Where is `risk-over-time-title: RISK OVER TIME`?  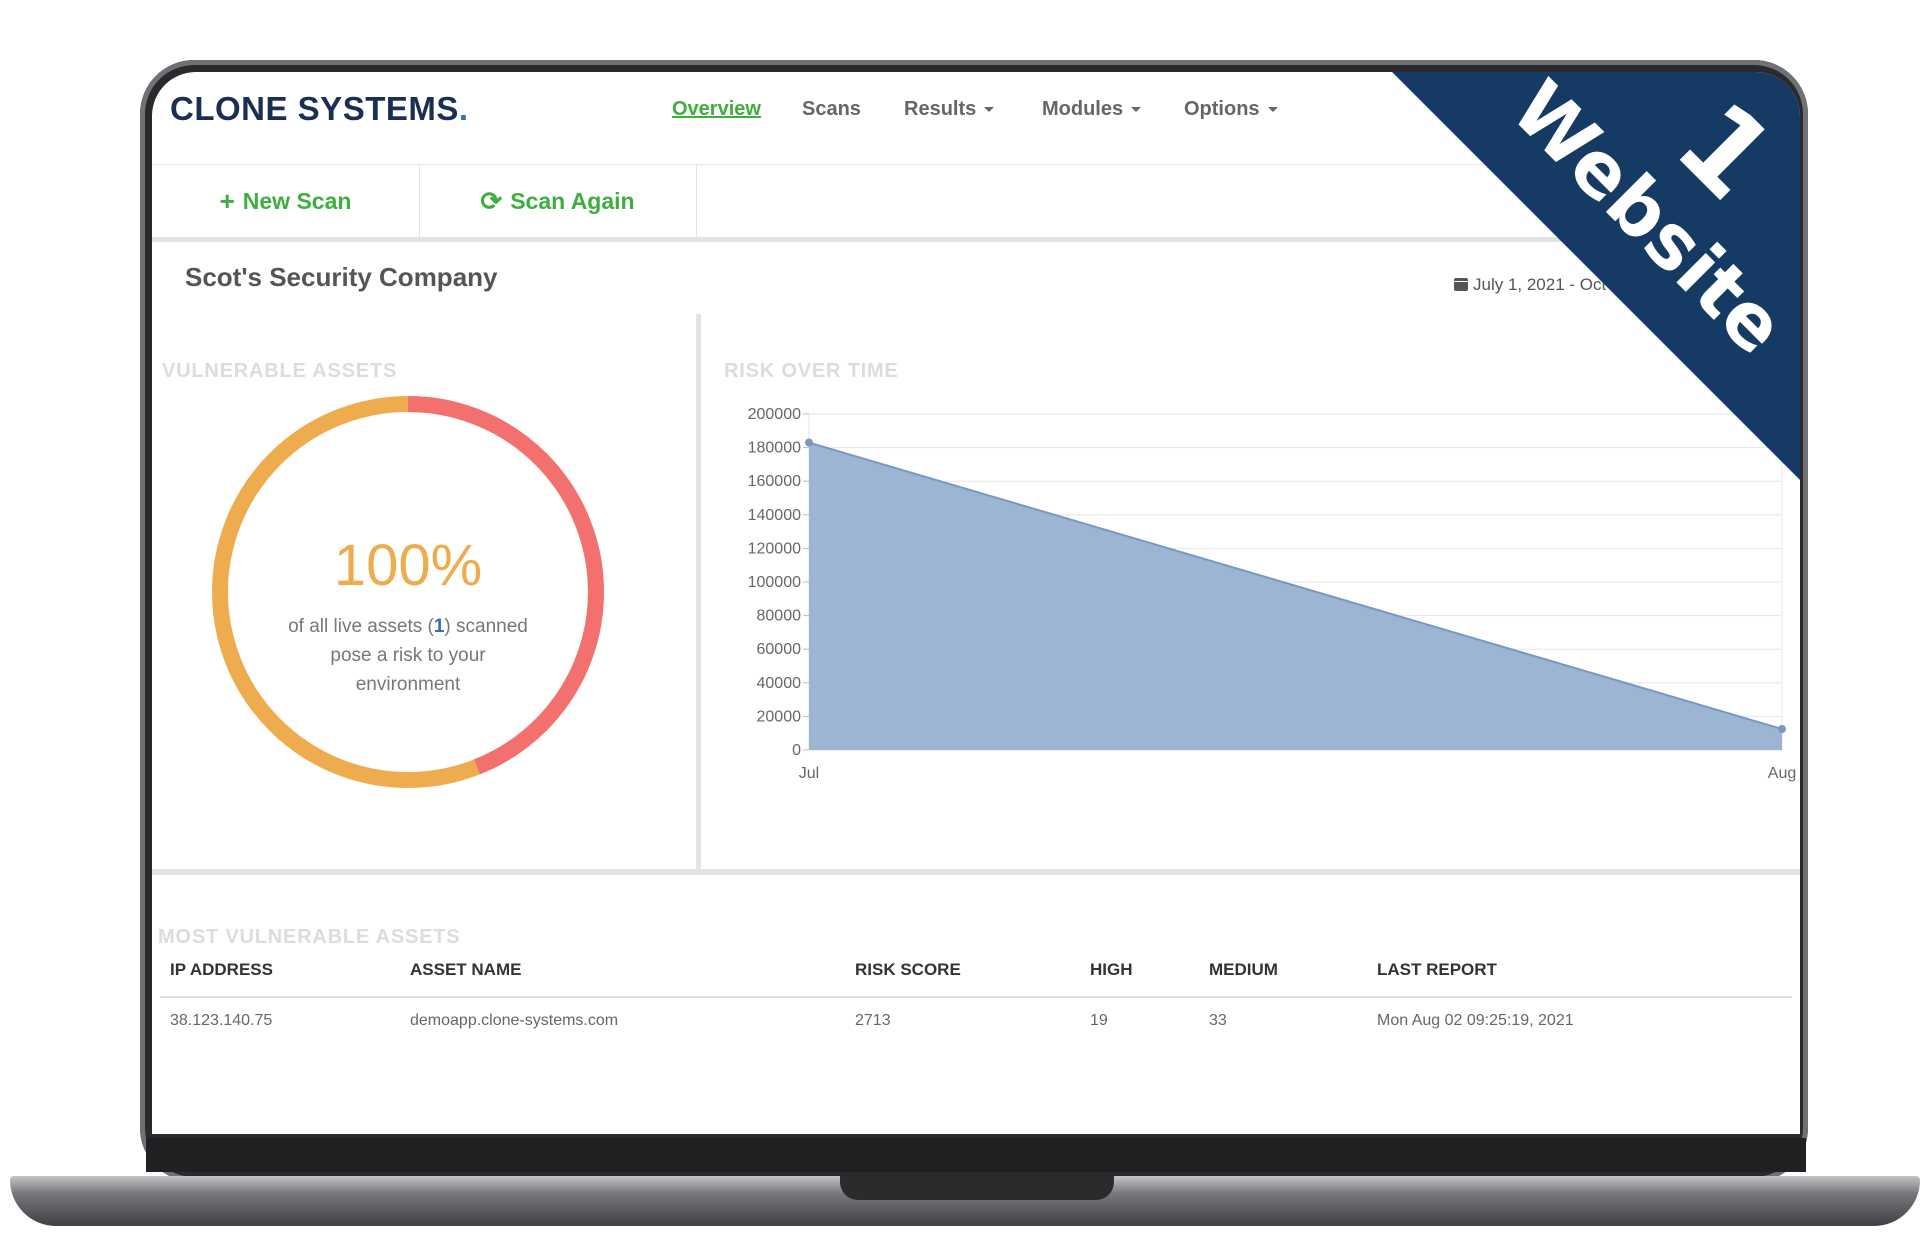
risk-over-time-title: RISK OVER TIME is located at coordinates (811, 371).